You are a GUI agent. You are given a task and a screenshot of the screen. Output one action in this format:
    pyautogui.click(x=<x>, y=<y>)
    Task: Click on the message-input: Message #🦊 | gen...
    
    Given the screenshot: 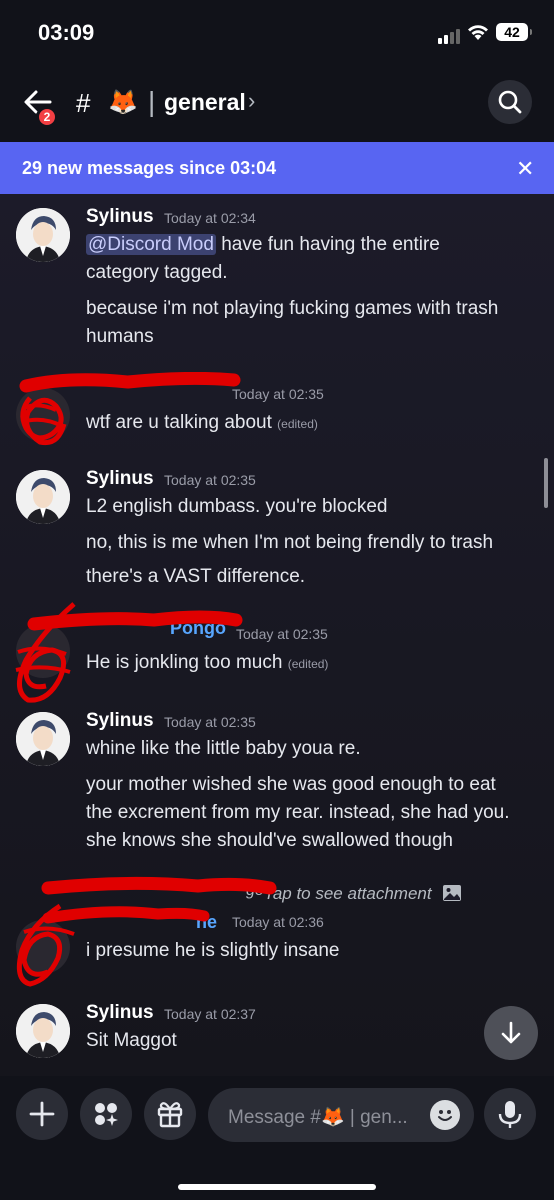 What is the action you would take?
    pyautogui.click(x=341, y=1115)
    